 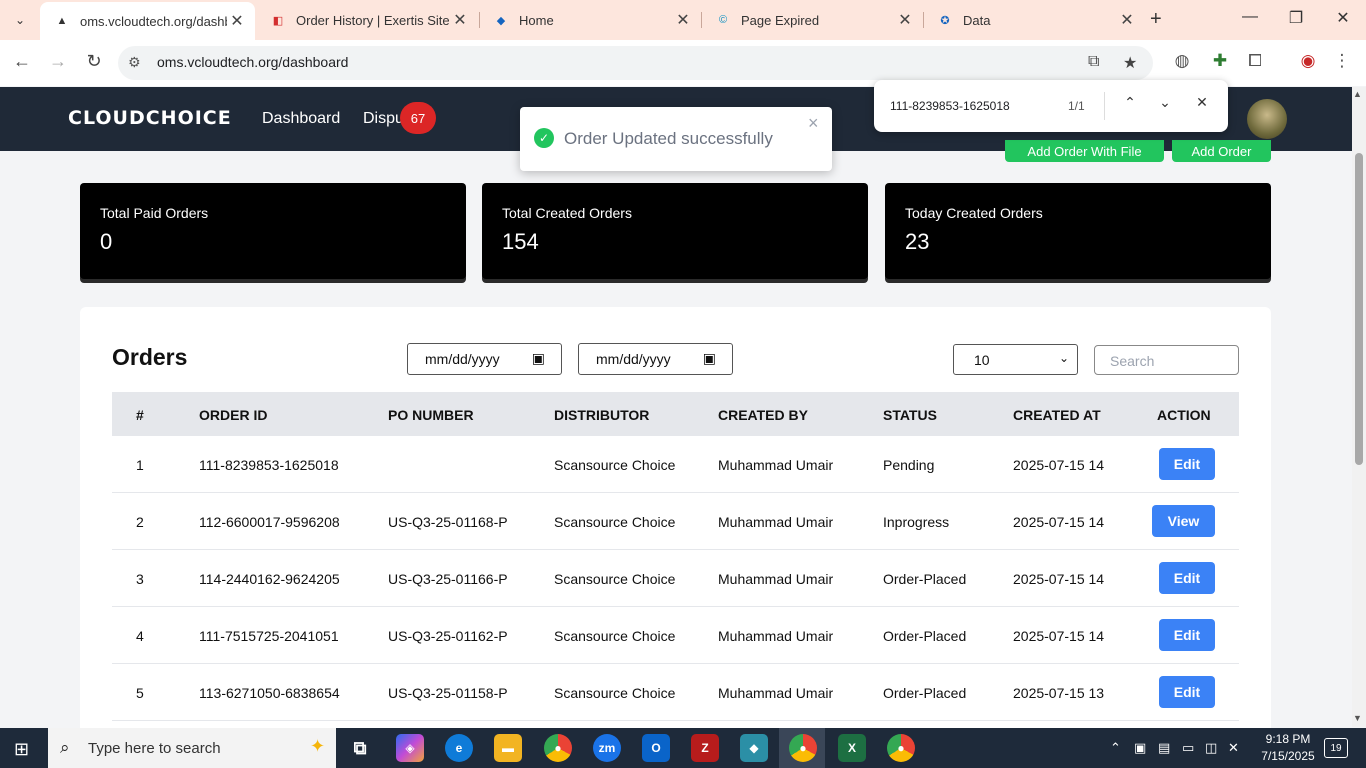 I want to click on meet-now-icon: ▣, so click(x=1140, y=748).